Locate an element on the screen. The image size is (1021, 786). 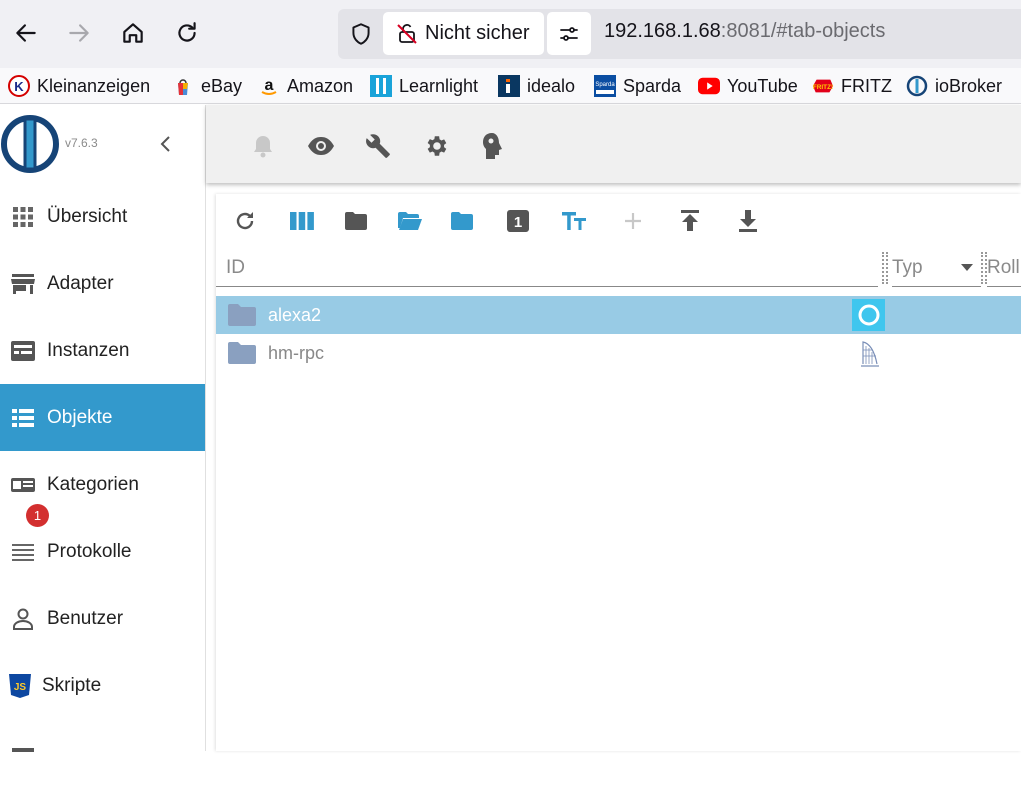
arrow-left-icon is located at coordinates (26, 33).